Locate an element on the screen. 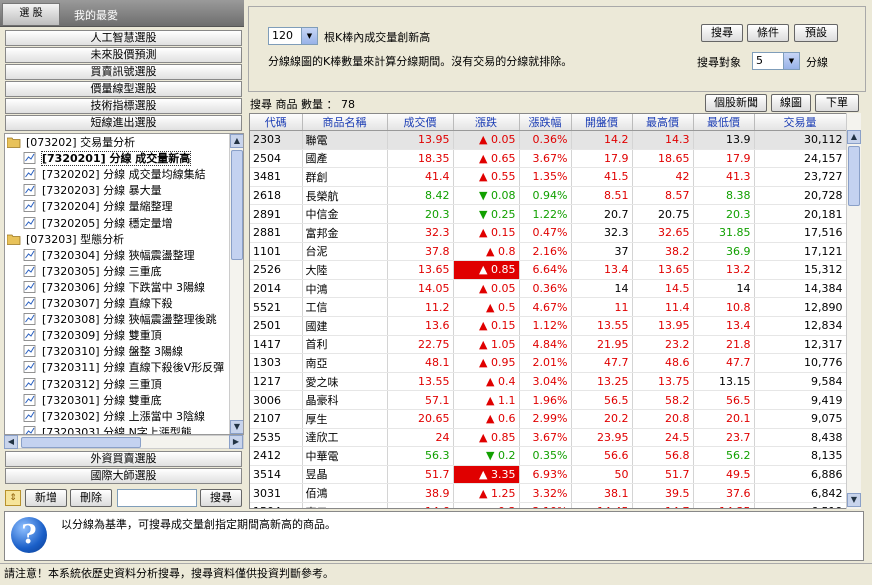 Image resolution: width=872 pixels, height=585 pixels. table-row: 2303 聯電 13.95 ▲ 0.05 0.36% 14.2 14.3 13.9 30,112 is located at coordinates (548, 140).